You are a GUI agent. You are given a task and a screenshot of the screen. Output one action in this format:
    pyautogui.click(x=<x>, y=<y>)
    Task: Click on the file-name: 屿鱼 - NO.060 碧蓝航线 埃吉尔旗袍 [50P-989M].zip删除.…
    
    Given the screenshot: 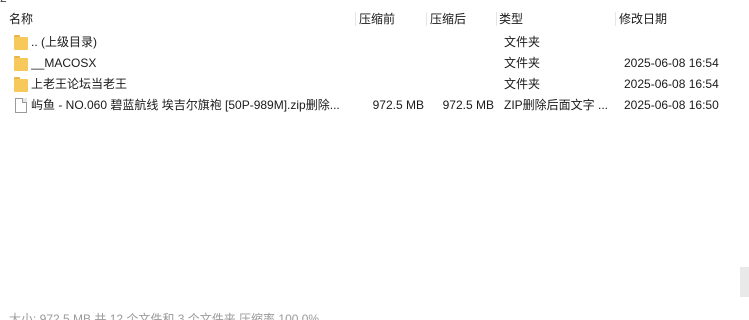 What is the action you would take?
    pyautogui.click(x=185, y=105)
    